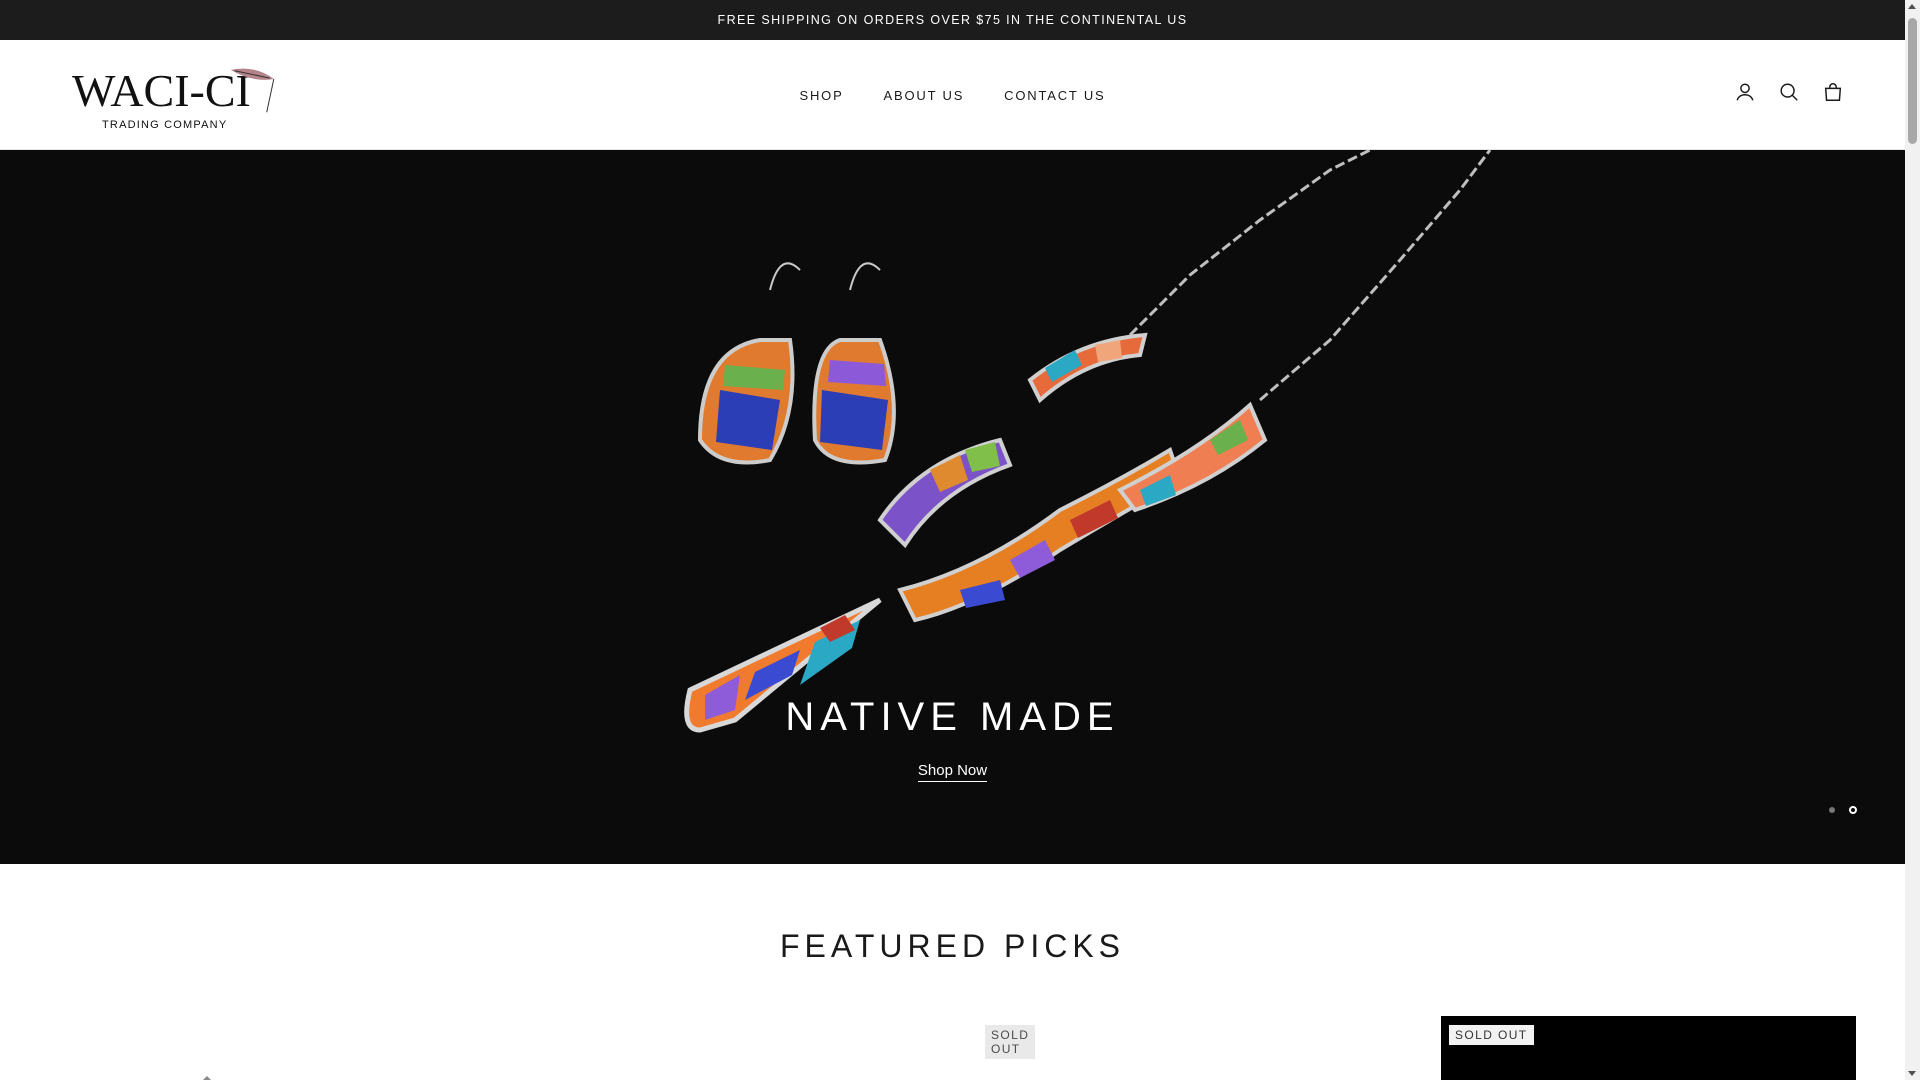  I want to click on header-icons, so click(1789, 92).